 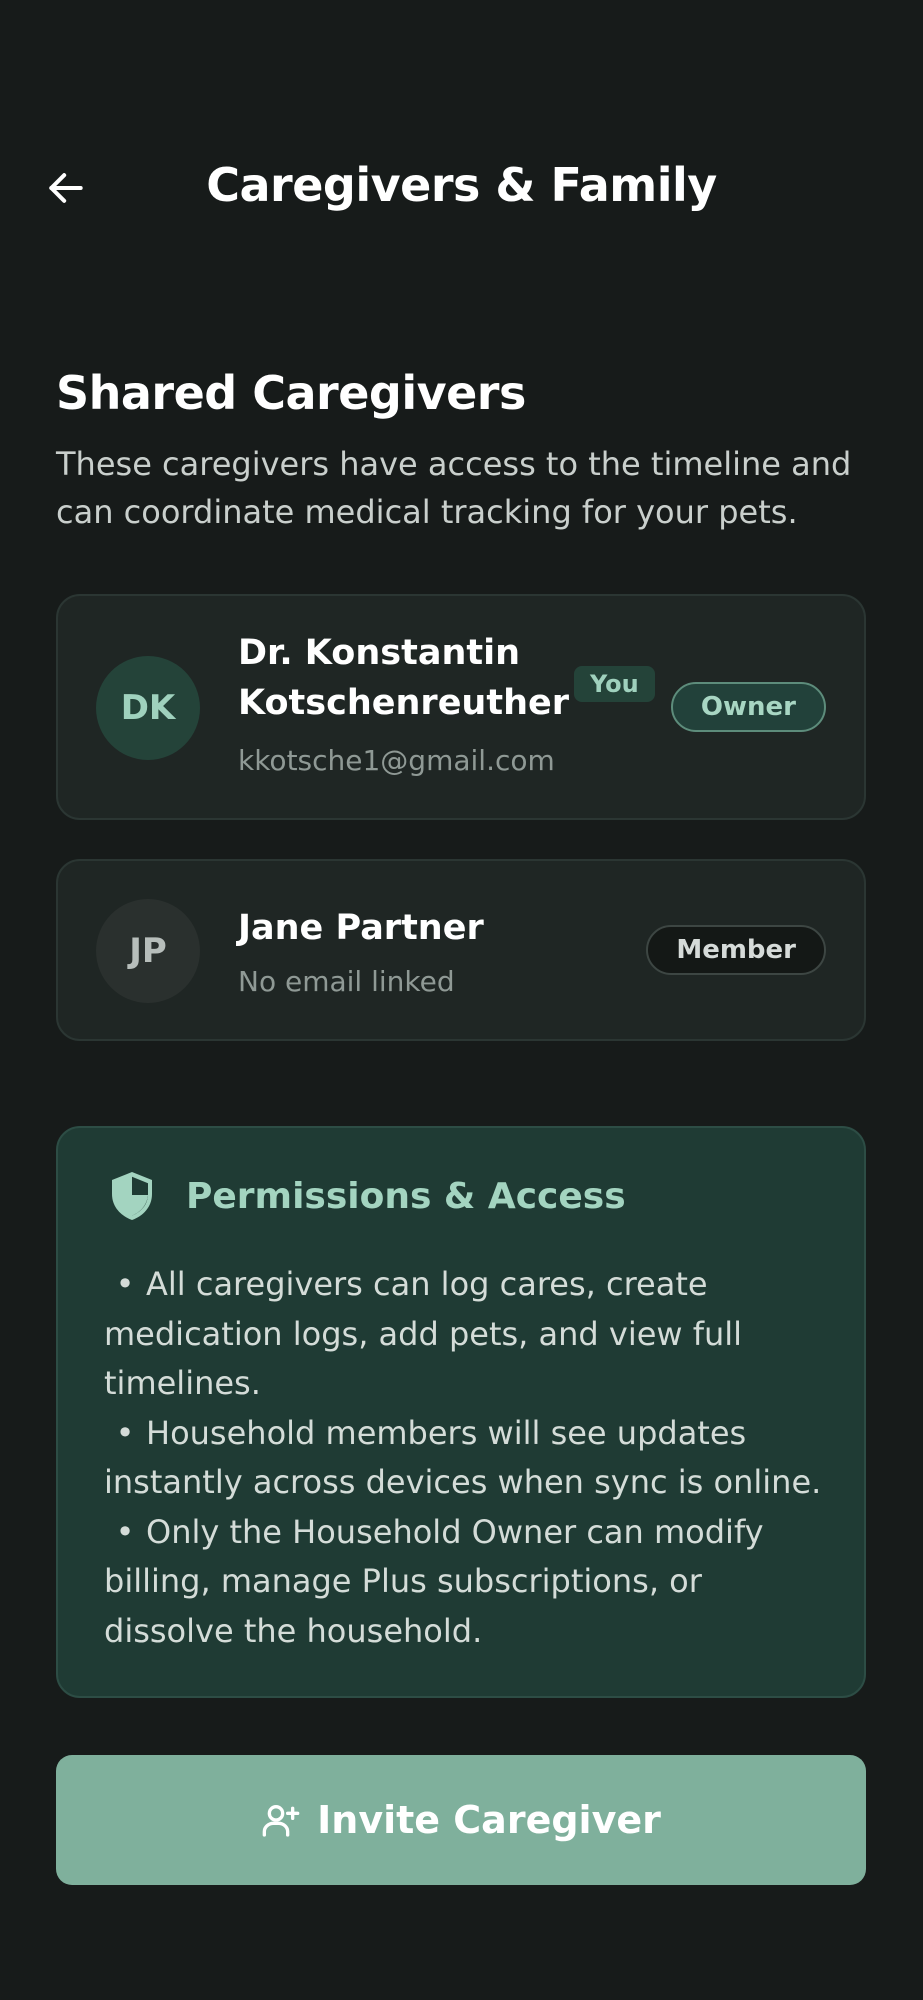 I want to click on you-badge: You, so click(x=614, y=684).